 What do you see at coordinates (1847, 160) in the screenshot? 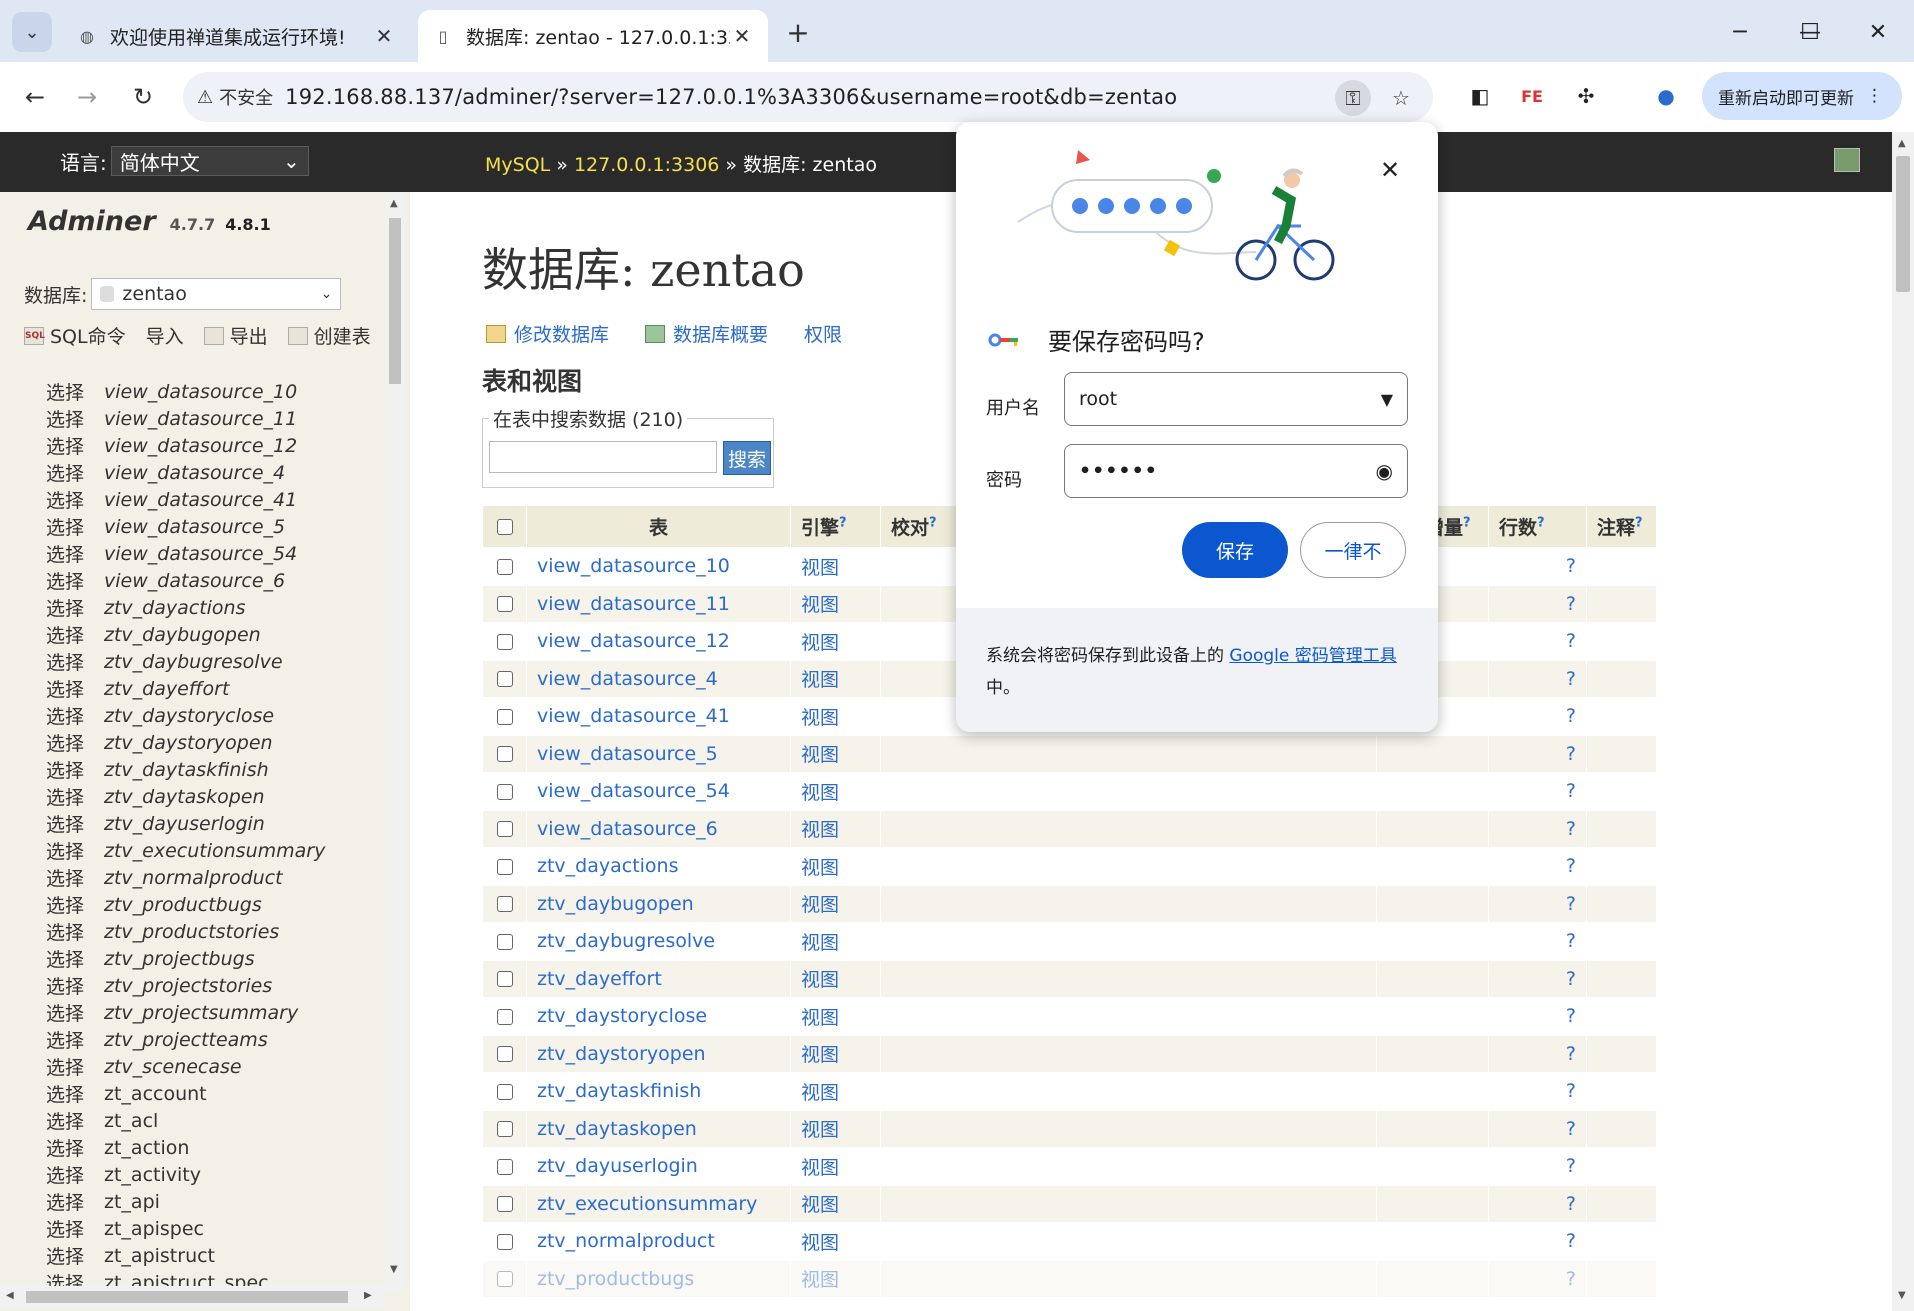
I see `logout-icon` at bounding box center [1847, 160].